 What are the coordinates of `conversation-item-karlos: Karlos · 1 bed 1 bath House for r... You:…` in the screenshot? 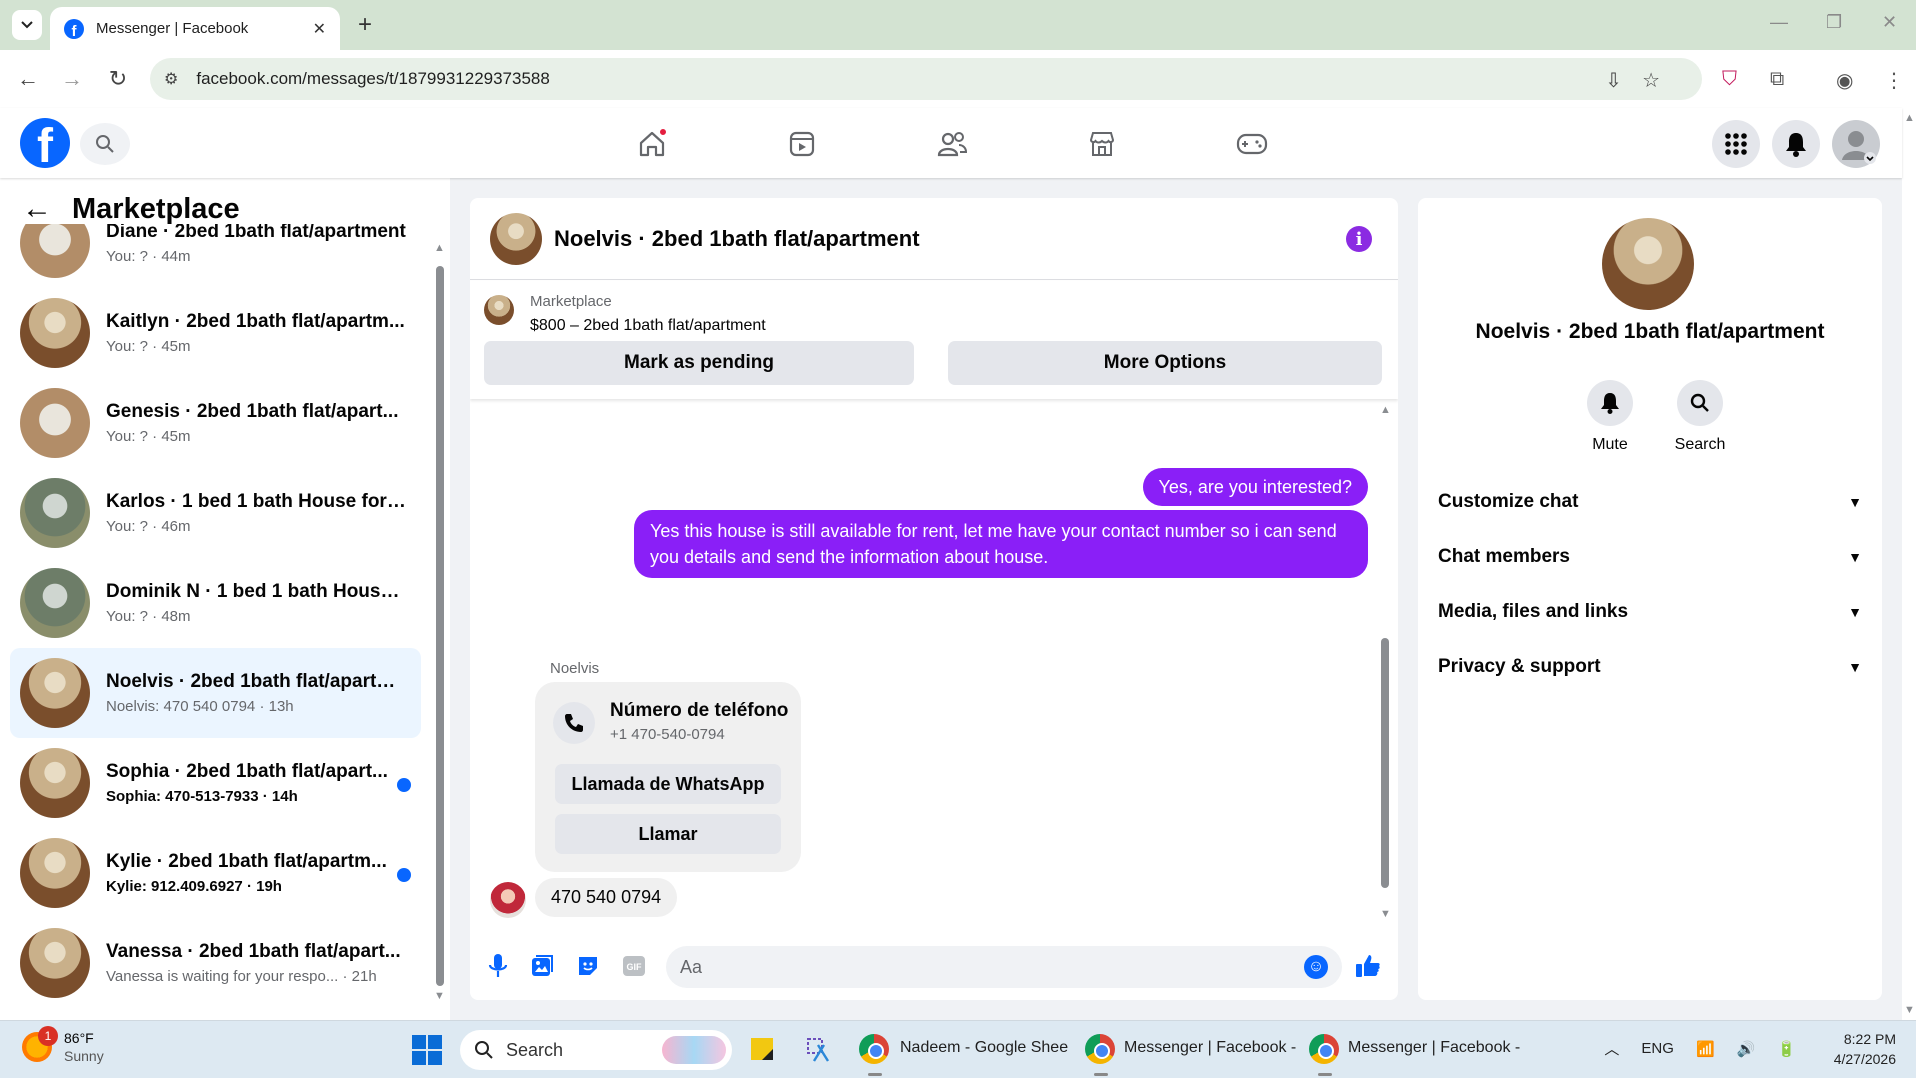 It's located at (215, 513).